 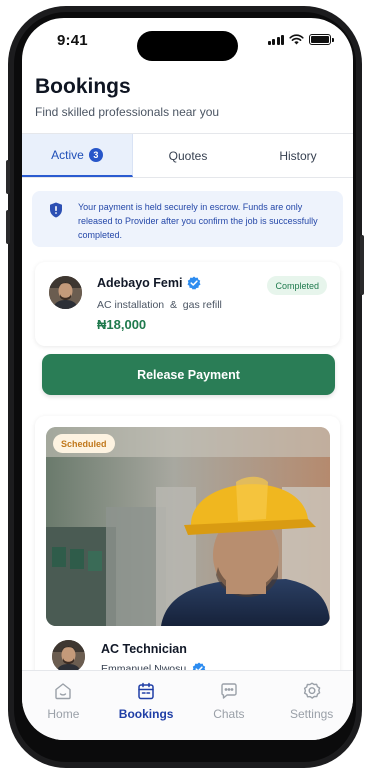 What do you see at coordinates (67, 154) in the screenshot?
I see `tab-label: Active` at bounding box center [67, 154].